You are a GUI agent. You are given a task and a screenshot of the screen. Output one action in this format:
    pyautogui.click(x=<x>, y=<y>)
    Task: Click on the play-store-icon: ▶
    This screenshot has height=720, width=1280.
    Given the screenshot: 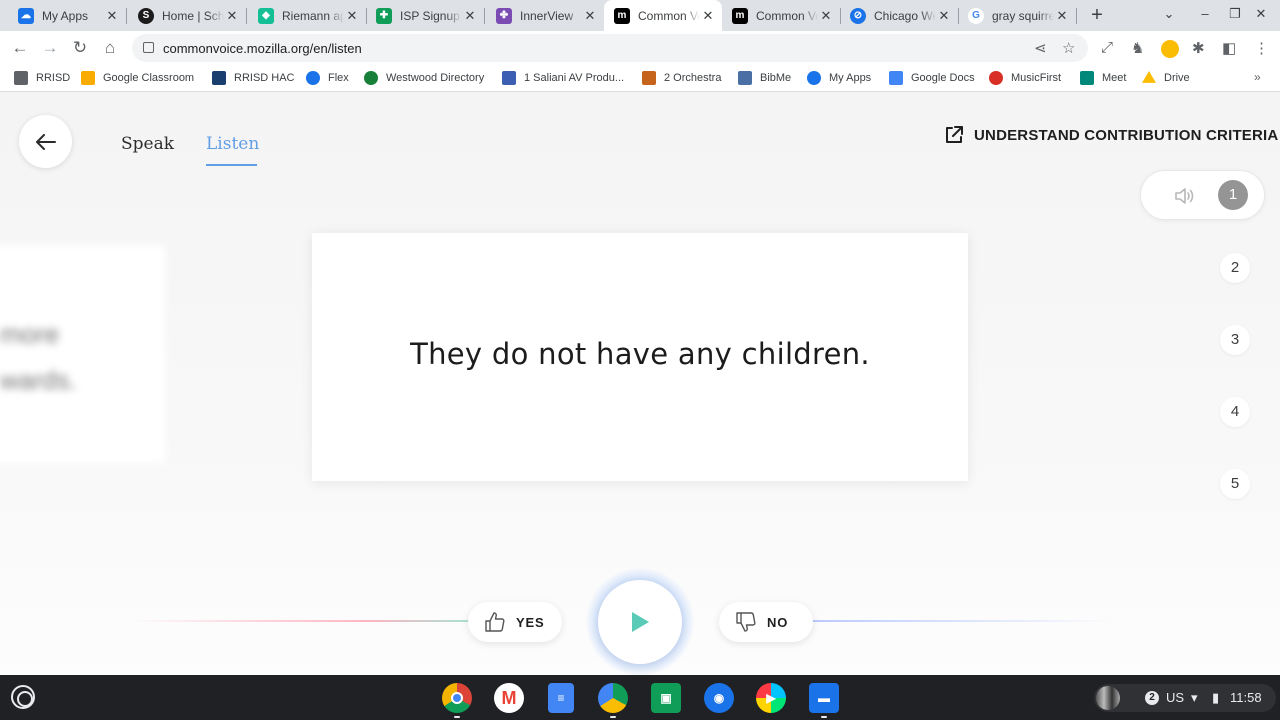 What is the action you would take?
    pyautogui.click(x=771, y=698)
    